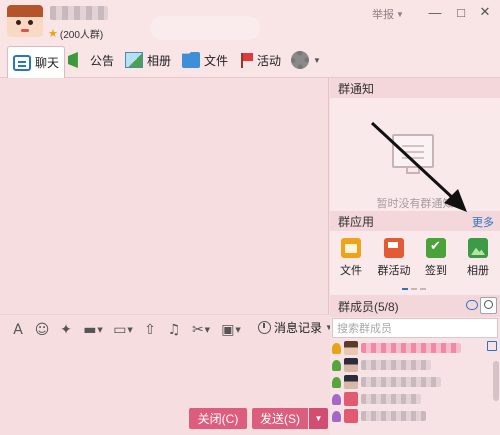  I want to click on app-files: 文件, so click(351, 258).